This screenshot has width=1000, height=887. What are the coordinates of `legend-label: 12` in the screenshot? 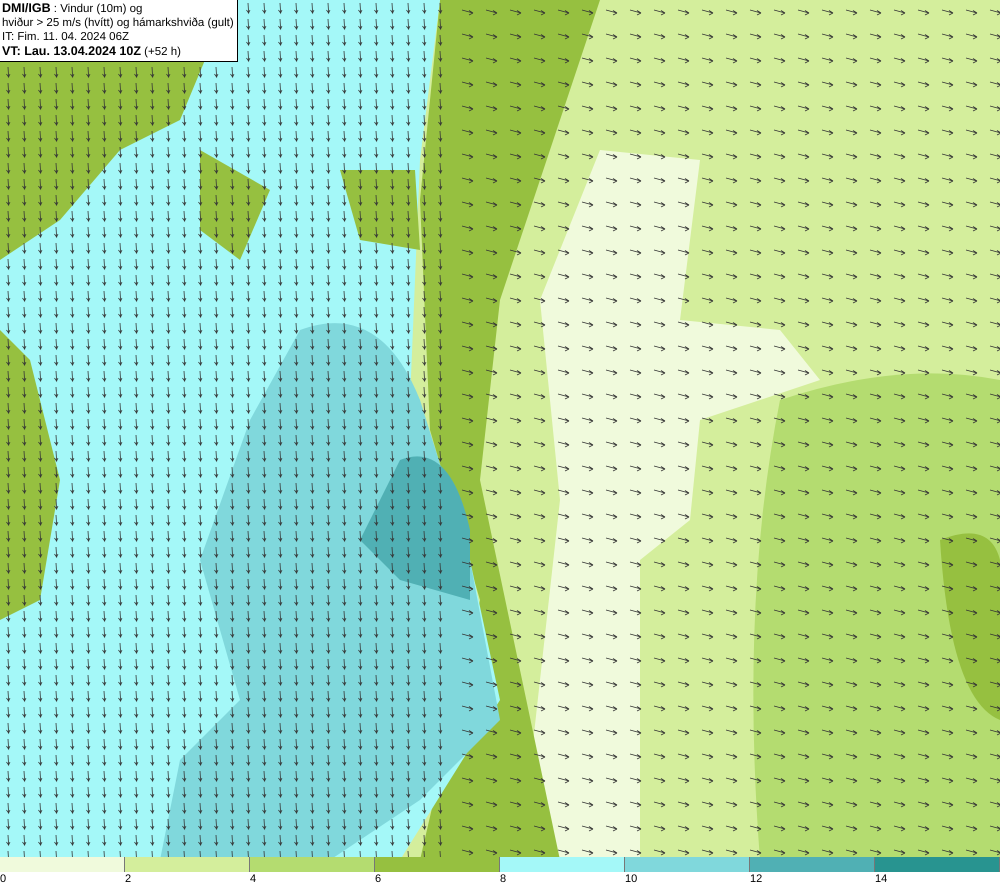 It's located at (756, 879).